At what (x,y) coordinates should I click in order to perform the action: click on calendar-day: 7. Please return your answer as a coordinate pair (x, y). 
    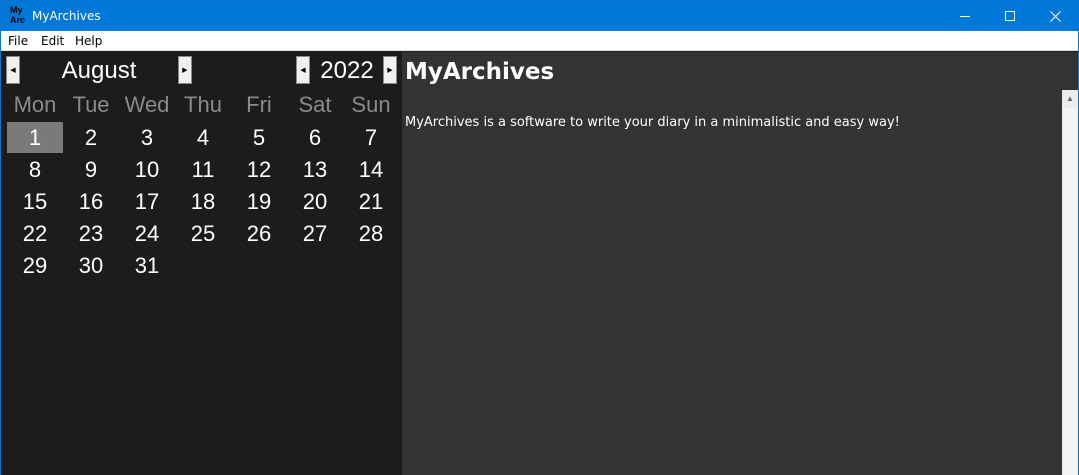
    Looking at the image, I should click on (371, 137).